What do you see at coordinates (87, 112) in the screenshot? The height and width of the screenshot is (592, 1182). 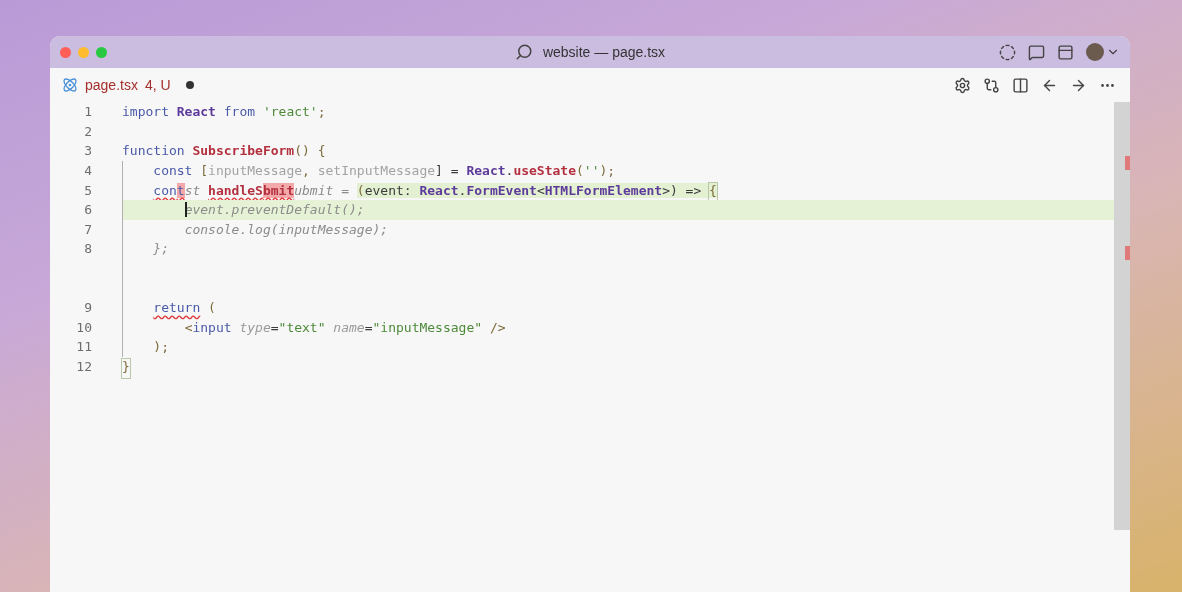 I see `line-number: 1` at bounding box center [87, 112].